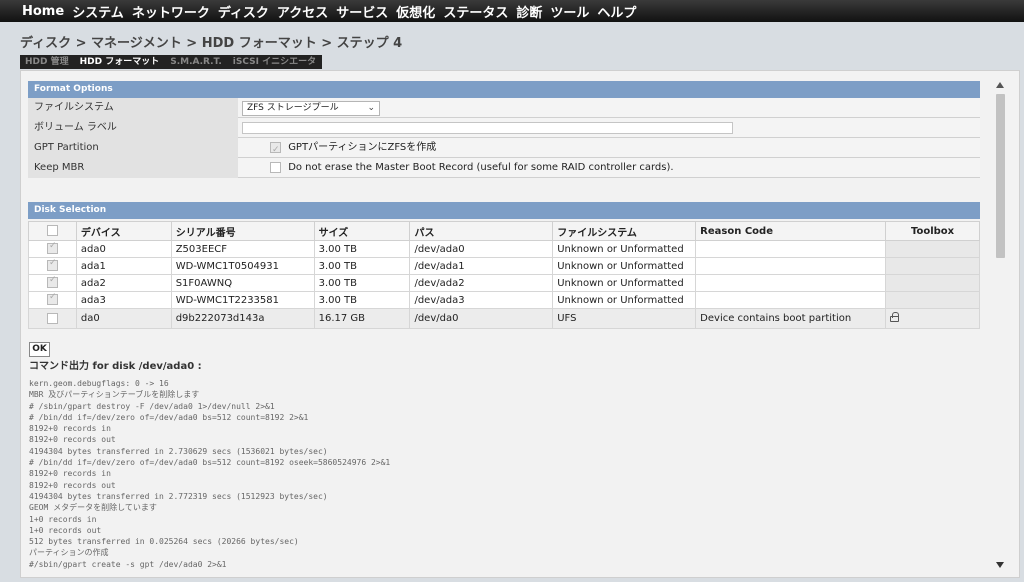 The image size is (1024, 582). I want to click on serial-cell: WD-WMC1T2233581, so click(242, 300).